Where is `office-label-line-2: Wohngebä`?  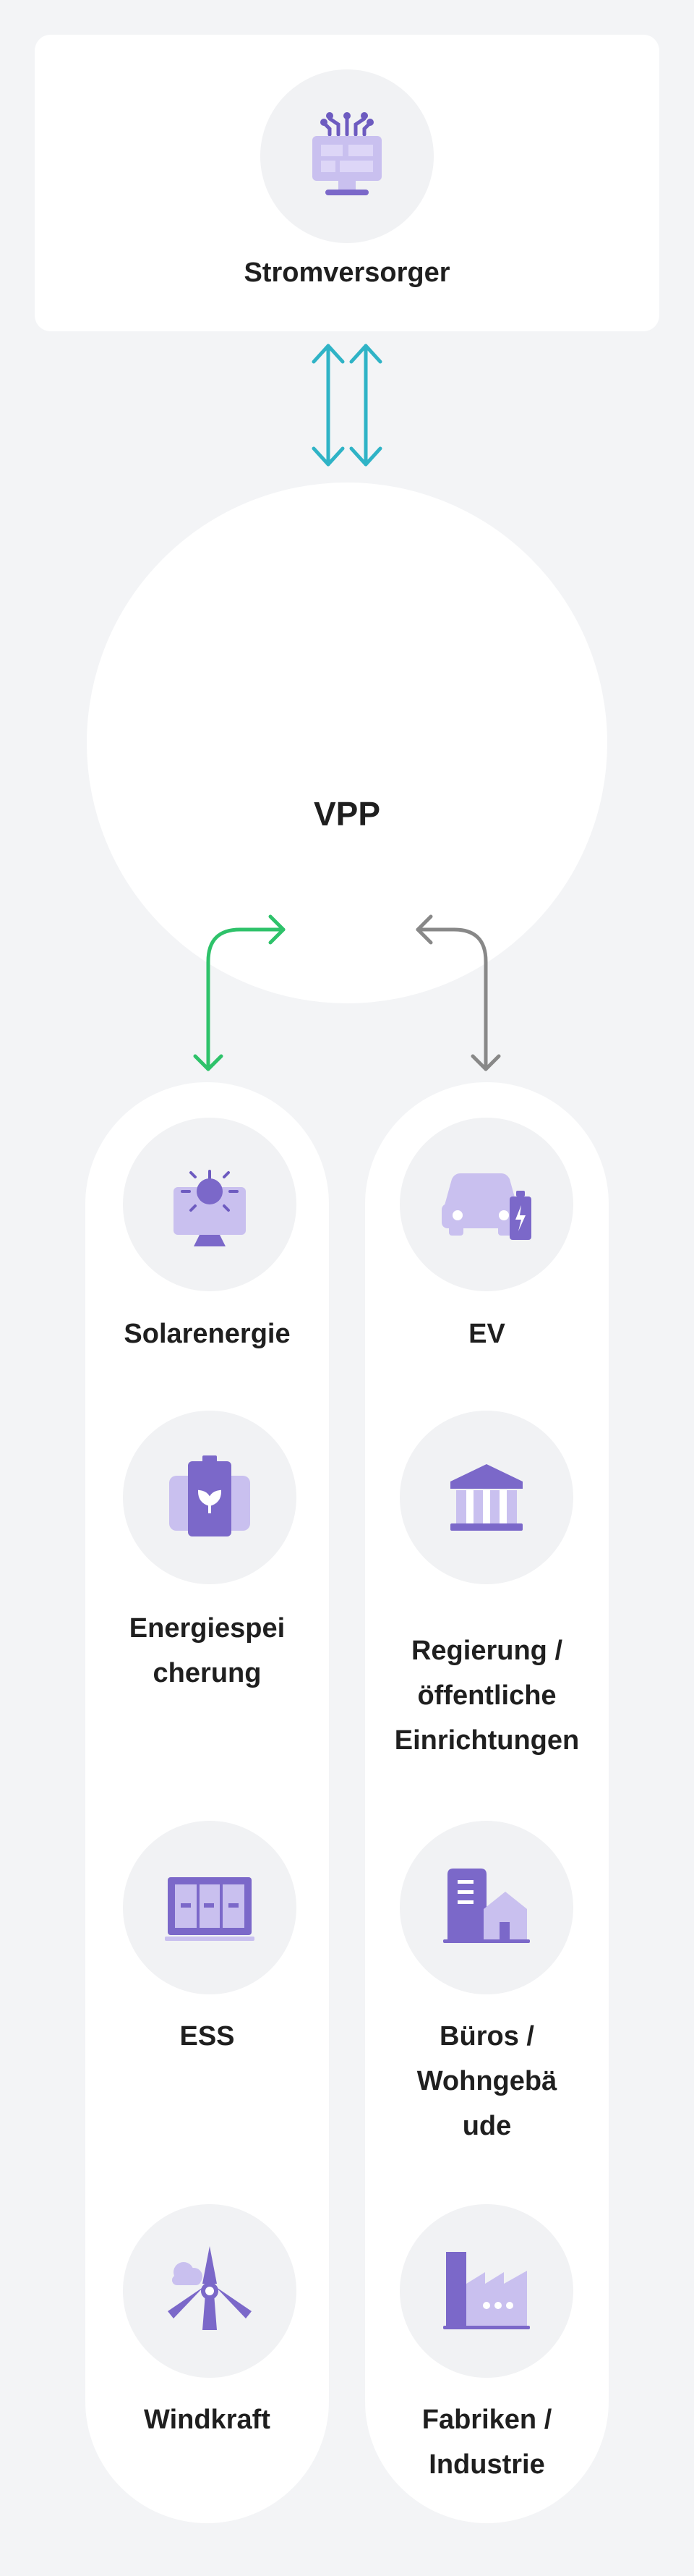 office-label-line-2: Wohngebä is located at coordinates (486, 2081).